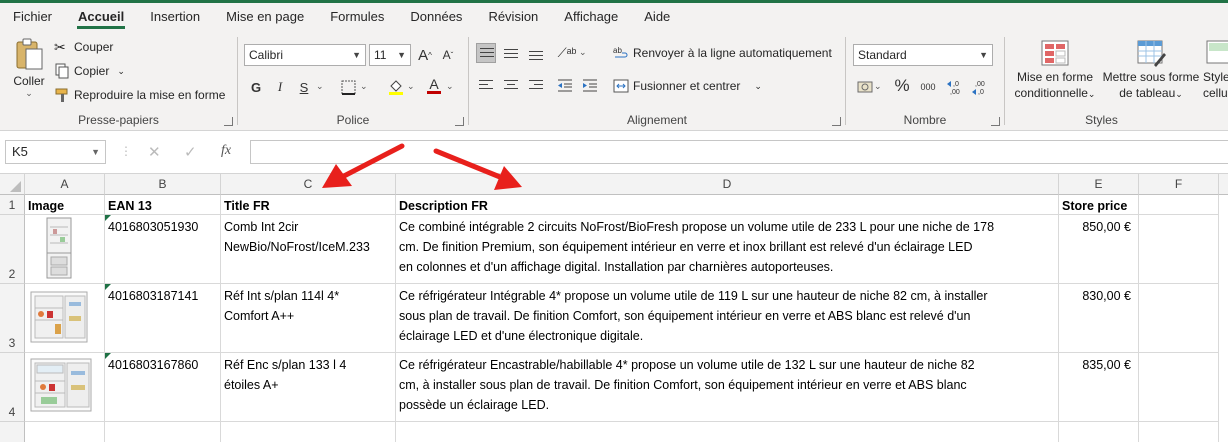 The image size is (1228, 442). Describe the element at coordinates (1099, 318) in the screenshot. I see `cell-e3: 830,00 €` at that location.